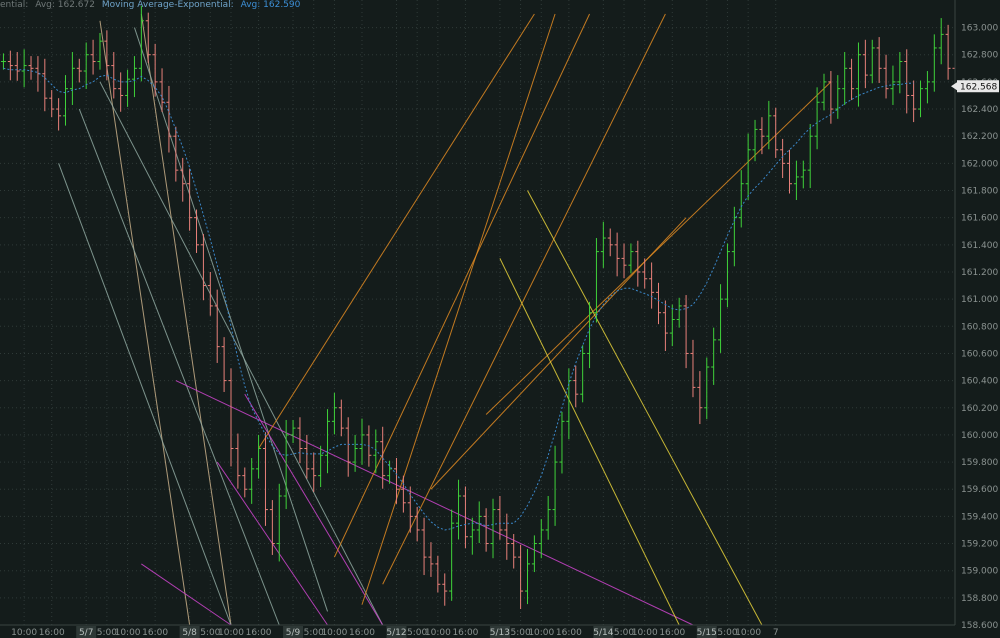 Image resolution: width=1000 pixels, height=638 pixels. I want to click on price-tick-label: 162.800, so click(979, 56).